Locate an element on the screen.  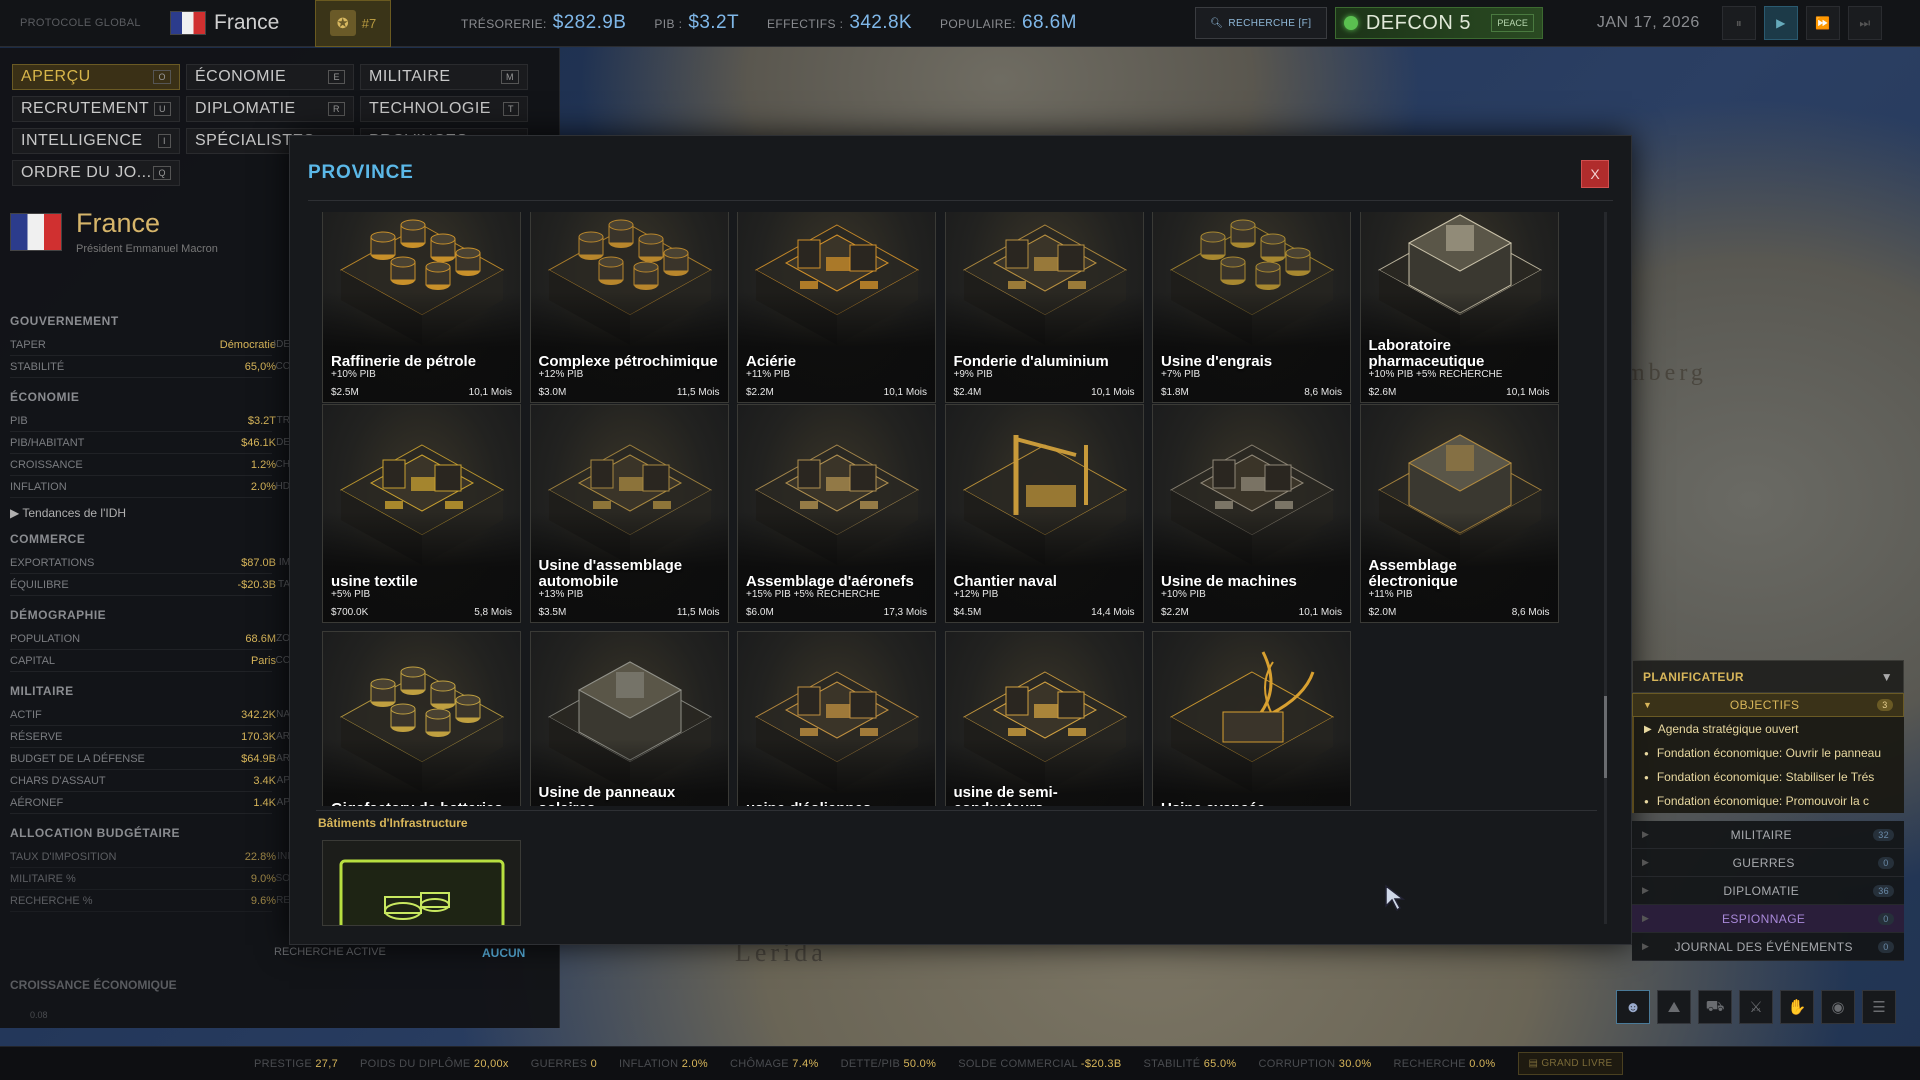
fastest-button: ⏭ is located at coordinates (1864, 23).